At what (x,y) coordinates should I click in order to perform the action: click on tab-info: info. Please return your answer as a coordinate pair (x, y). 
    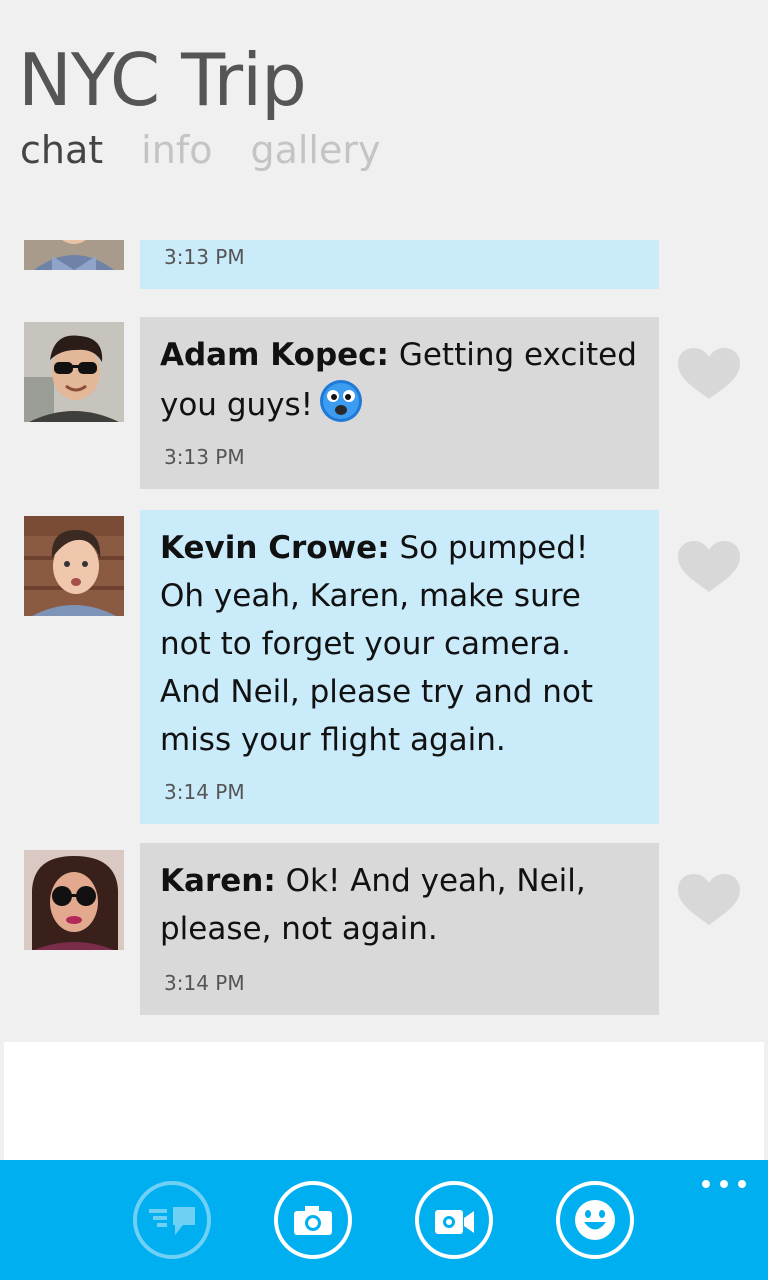
    Looking at the image, I should click on (176, 150).